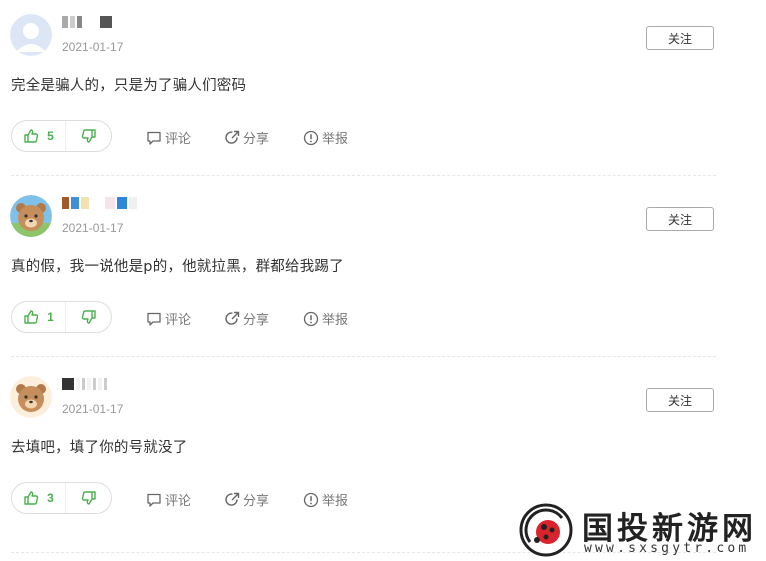 The width and height of the screenshot is (766, 561). What do you see at coordinates (50, 136) in the screenshot?
I see `like-count: 5` at bounding box center [50, 136].